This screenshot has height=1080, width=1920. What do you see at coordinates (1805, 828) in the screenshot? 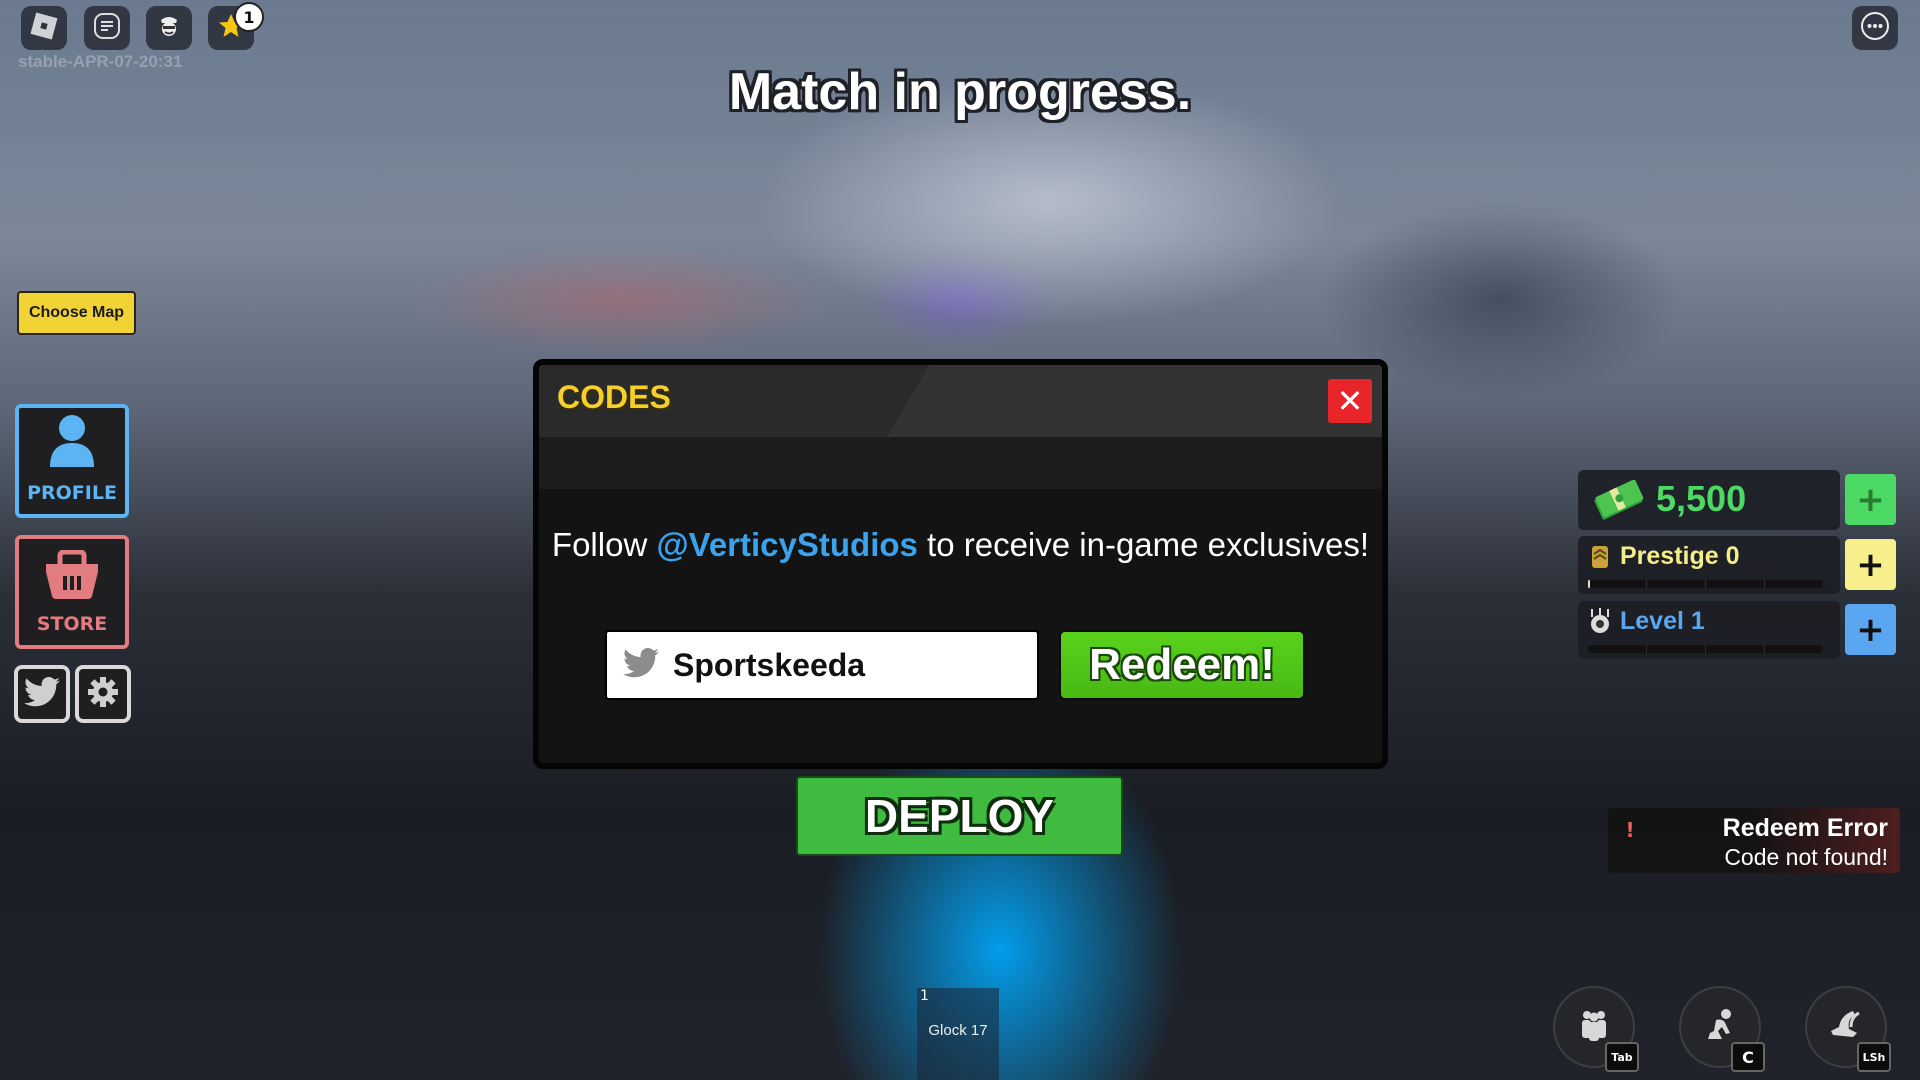
I see `toast-title: Redeem Error` at bounding box center [1805, 828].